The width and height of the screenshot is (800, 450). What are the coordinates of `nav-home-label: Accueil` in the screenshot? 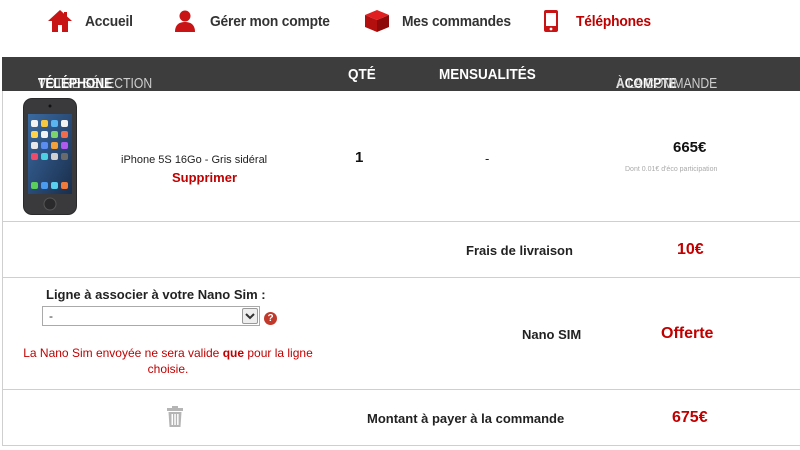 It's located at (109, 21).